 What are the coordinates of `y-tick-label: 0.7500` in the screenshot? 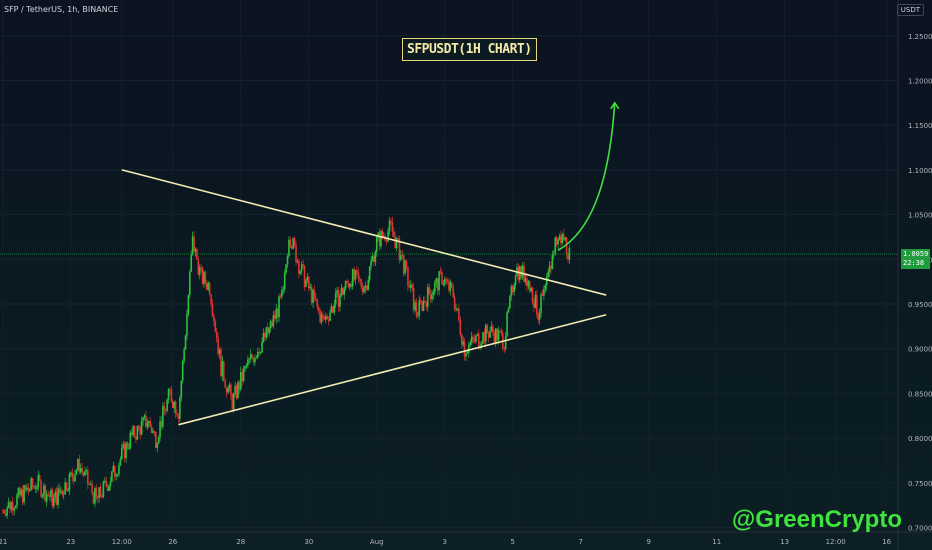 It's located at (920, 484).